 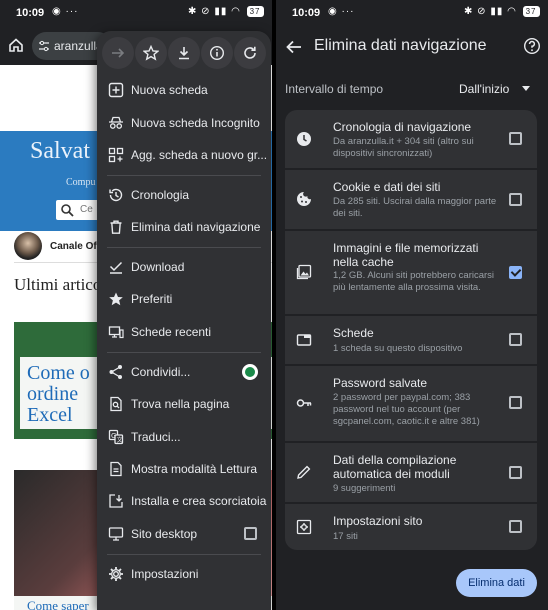 What do you see at coordinates (78, 46) in the screenshot?
I see `url-text: aranzulla` at bounding box center [78, 46].